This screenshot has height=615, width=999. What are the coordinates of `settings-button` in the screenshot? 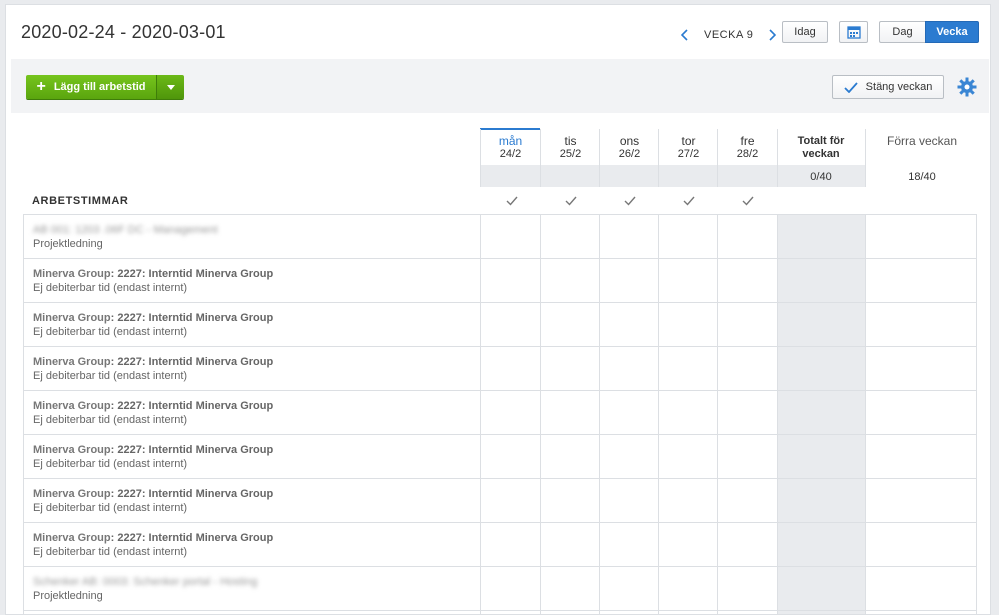 It's located at (967, 87).